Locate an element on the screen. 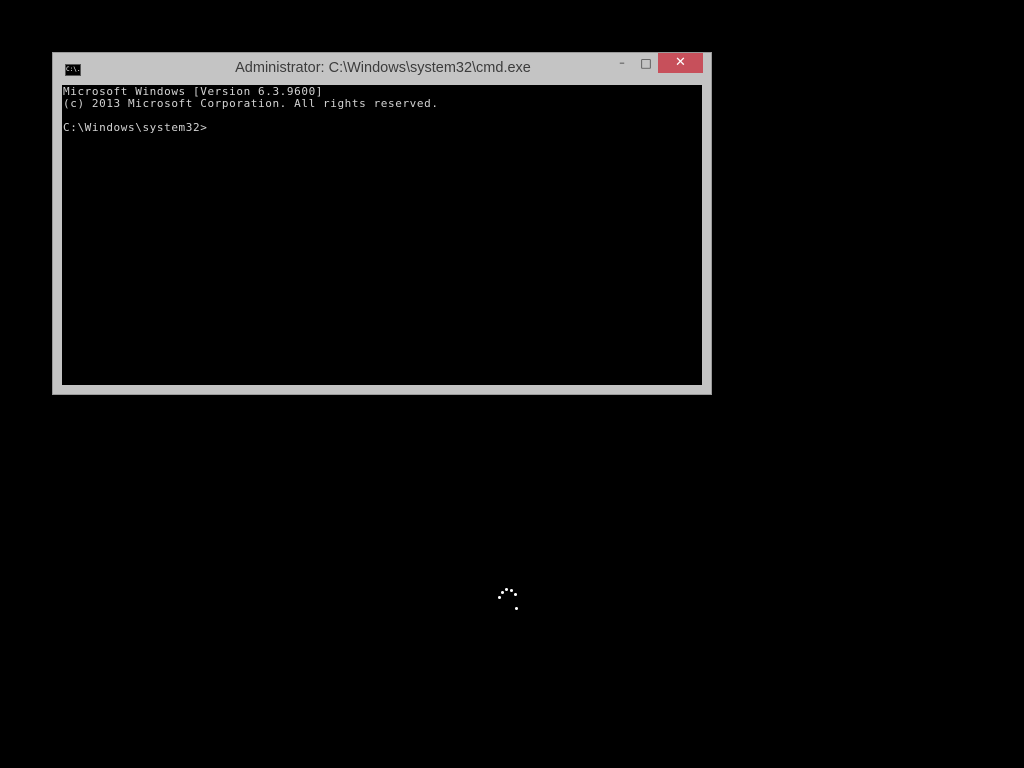 The image size is (1024, 768). close-button: ✕ is located at coordinates (680, 63).